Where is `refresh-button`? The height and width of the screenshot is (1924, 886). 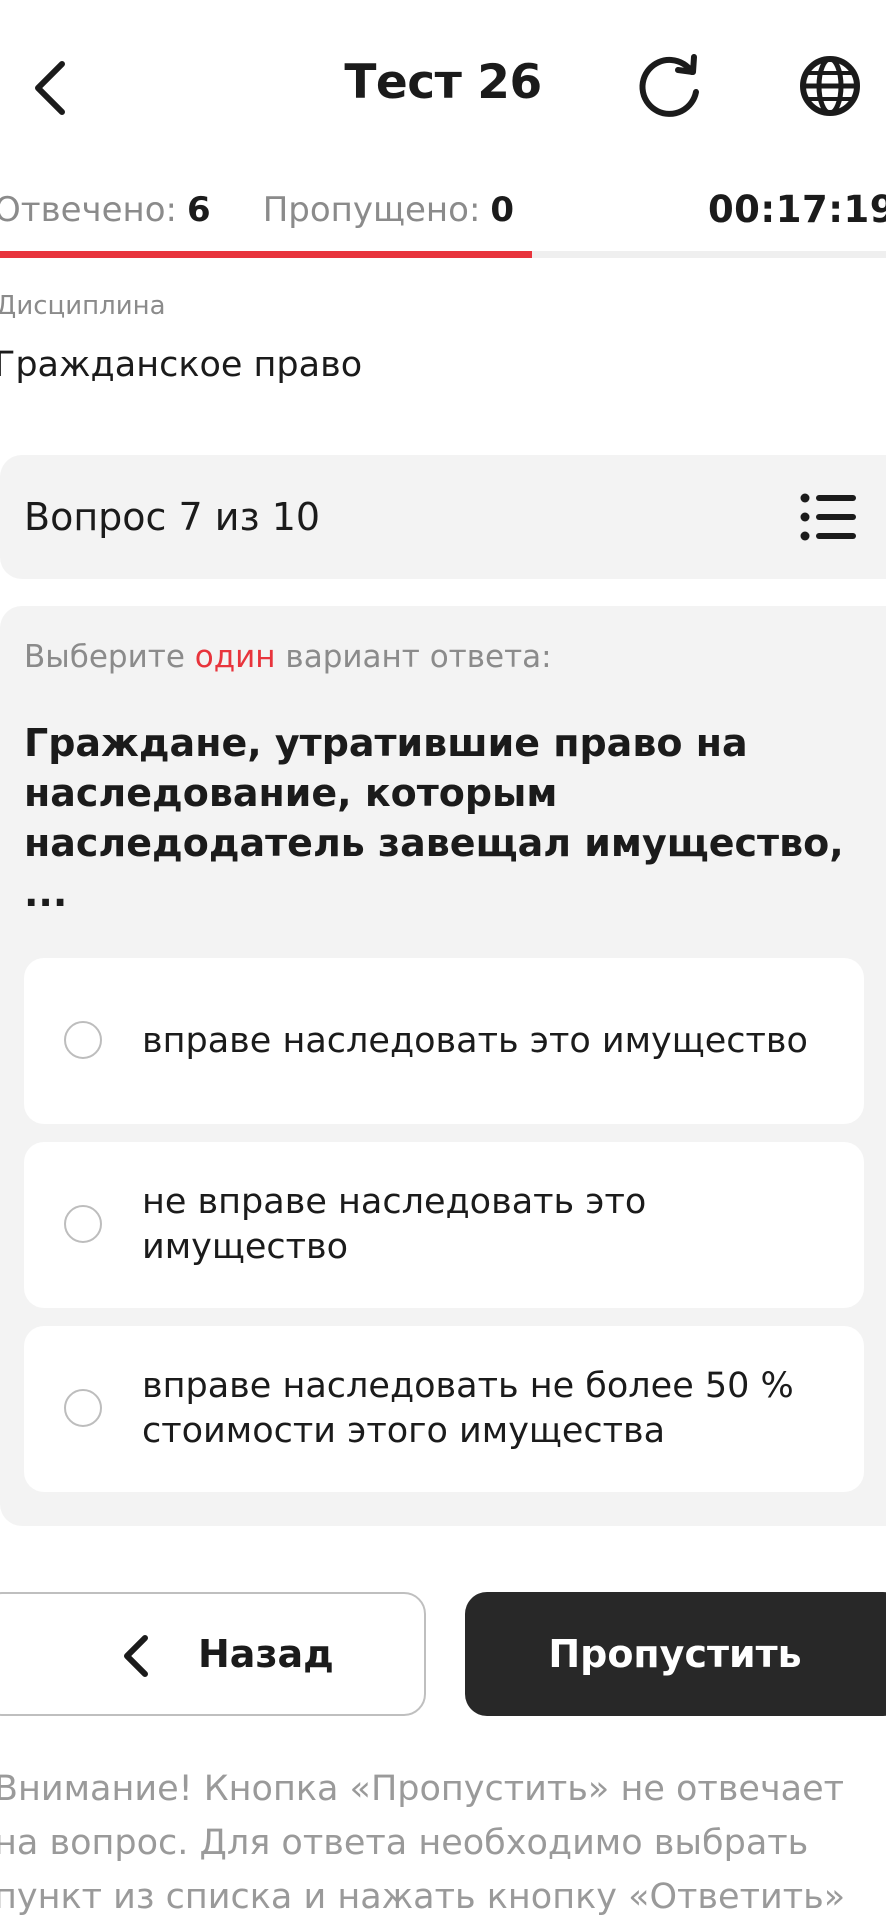
refresh-button is located at coordinates (670, 86).